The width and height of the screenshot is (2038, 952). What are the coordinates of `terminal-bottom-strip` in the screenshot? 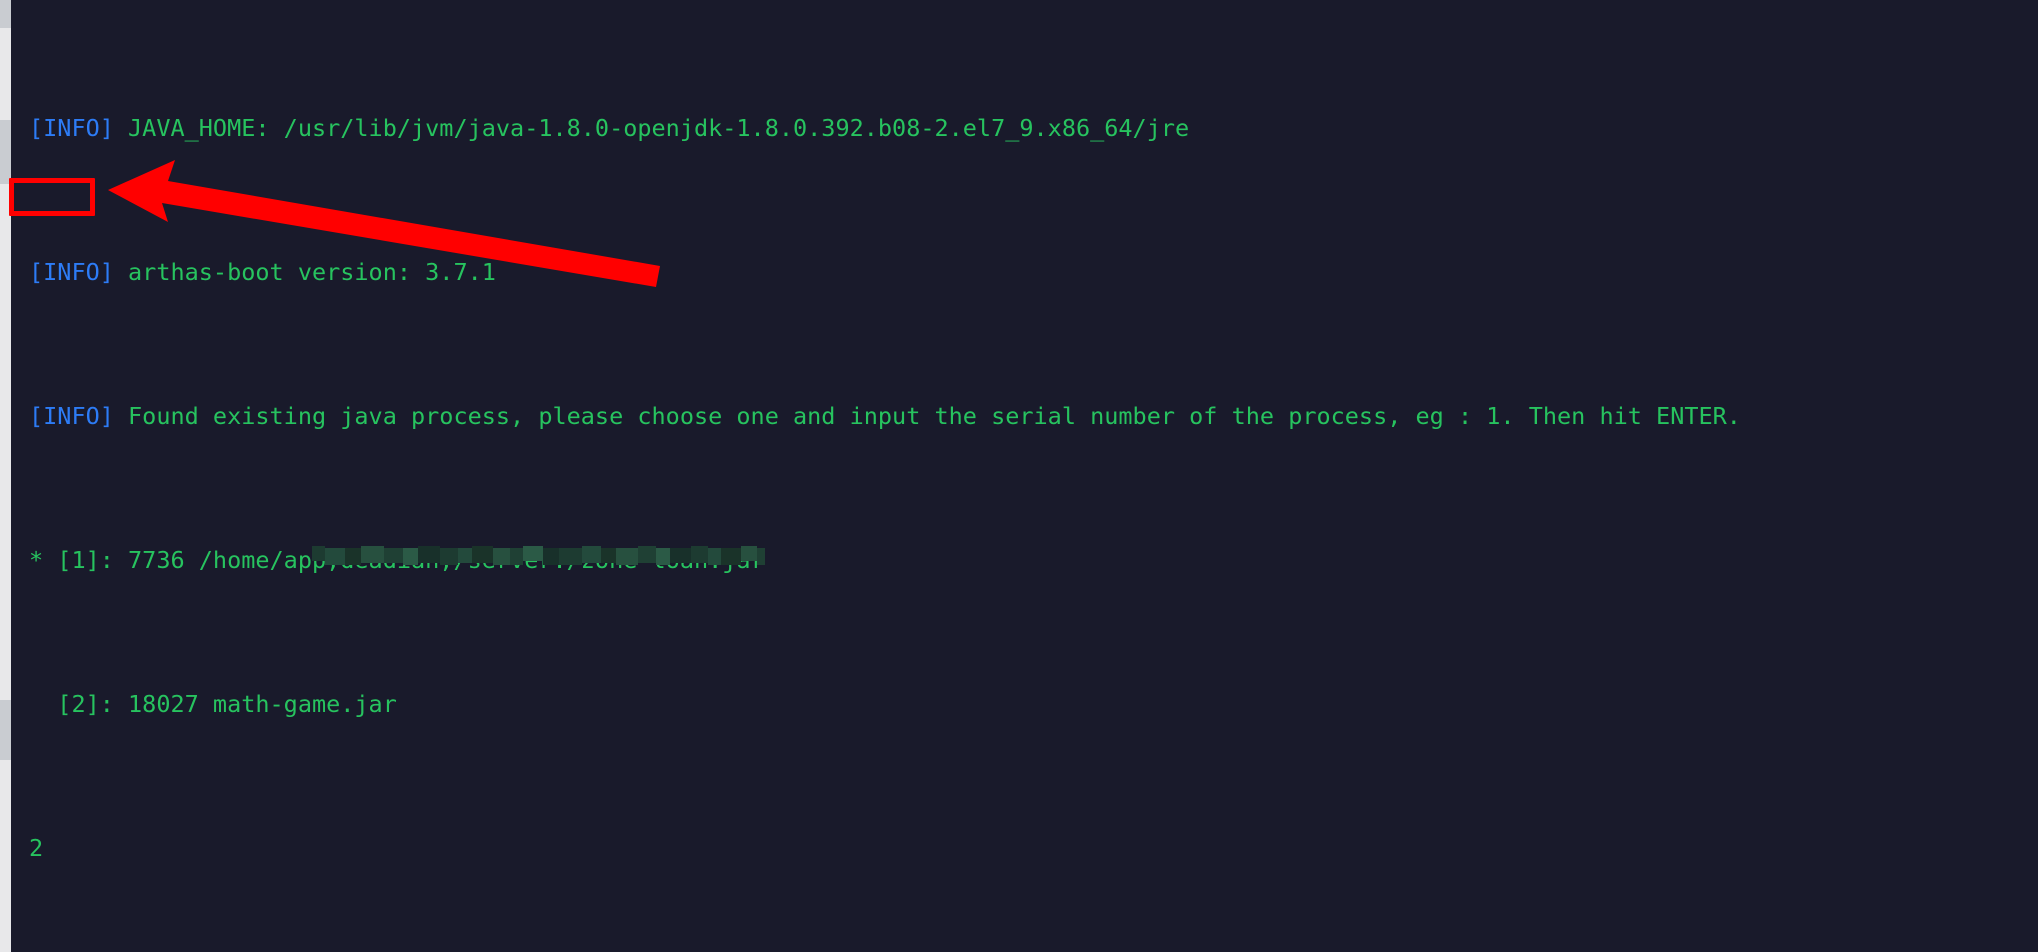 It's located at (1024, 937).